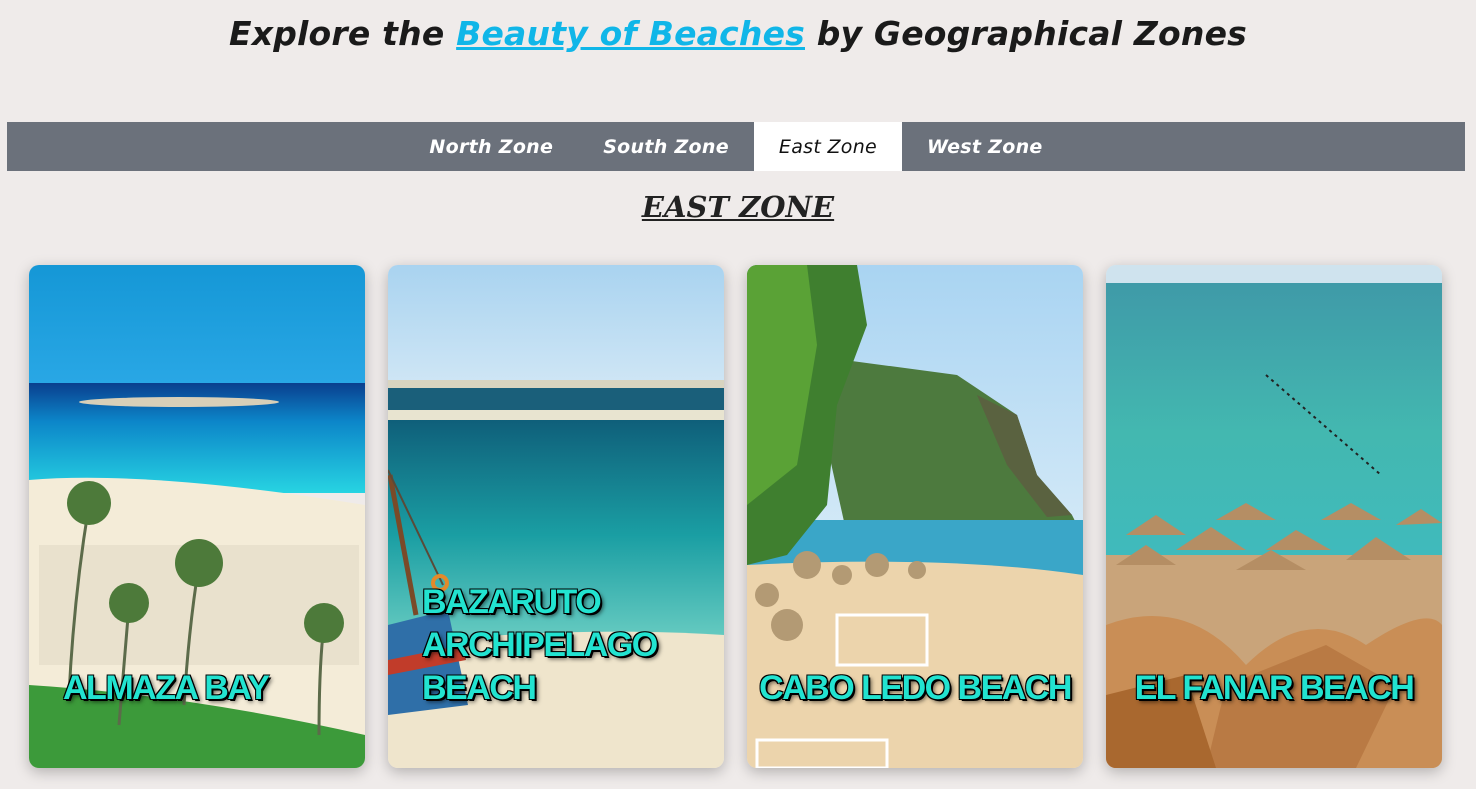 Image resolution: width=1476 pixels, height=789 pixels. Describe the element at coordinates (166, 688) in the screenshot. I see `card-title: ALMAZA BAY` at that location.